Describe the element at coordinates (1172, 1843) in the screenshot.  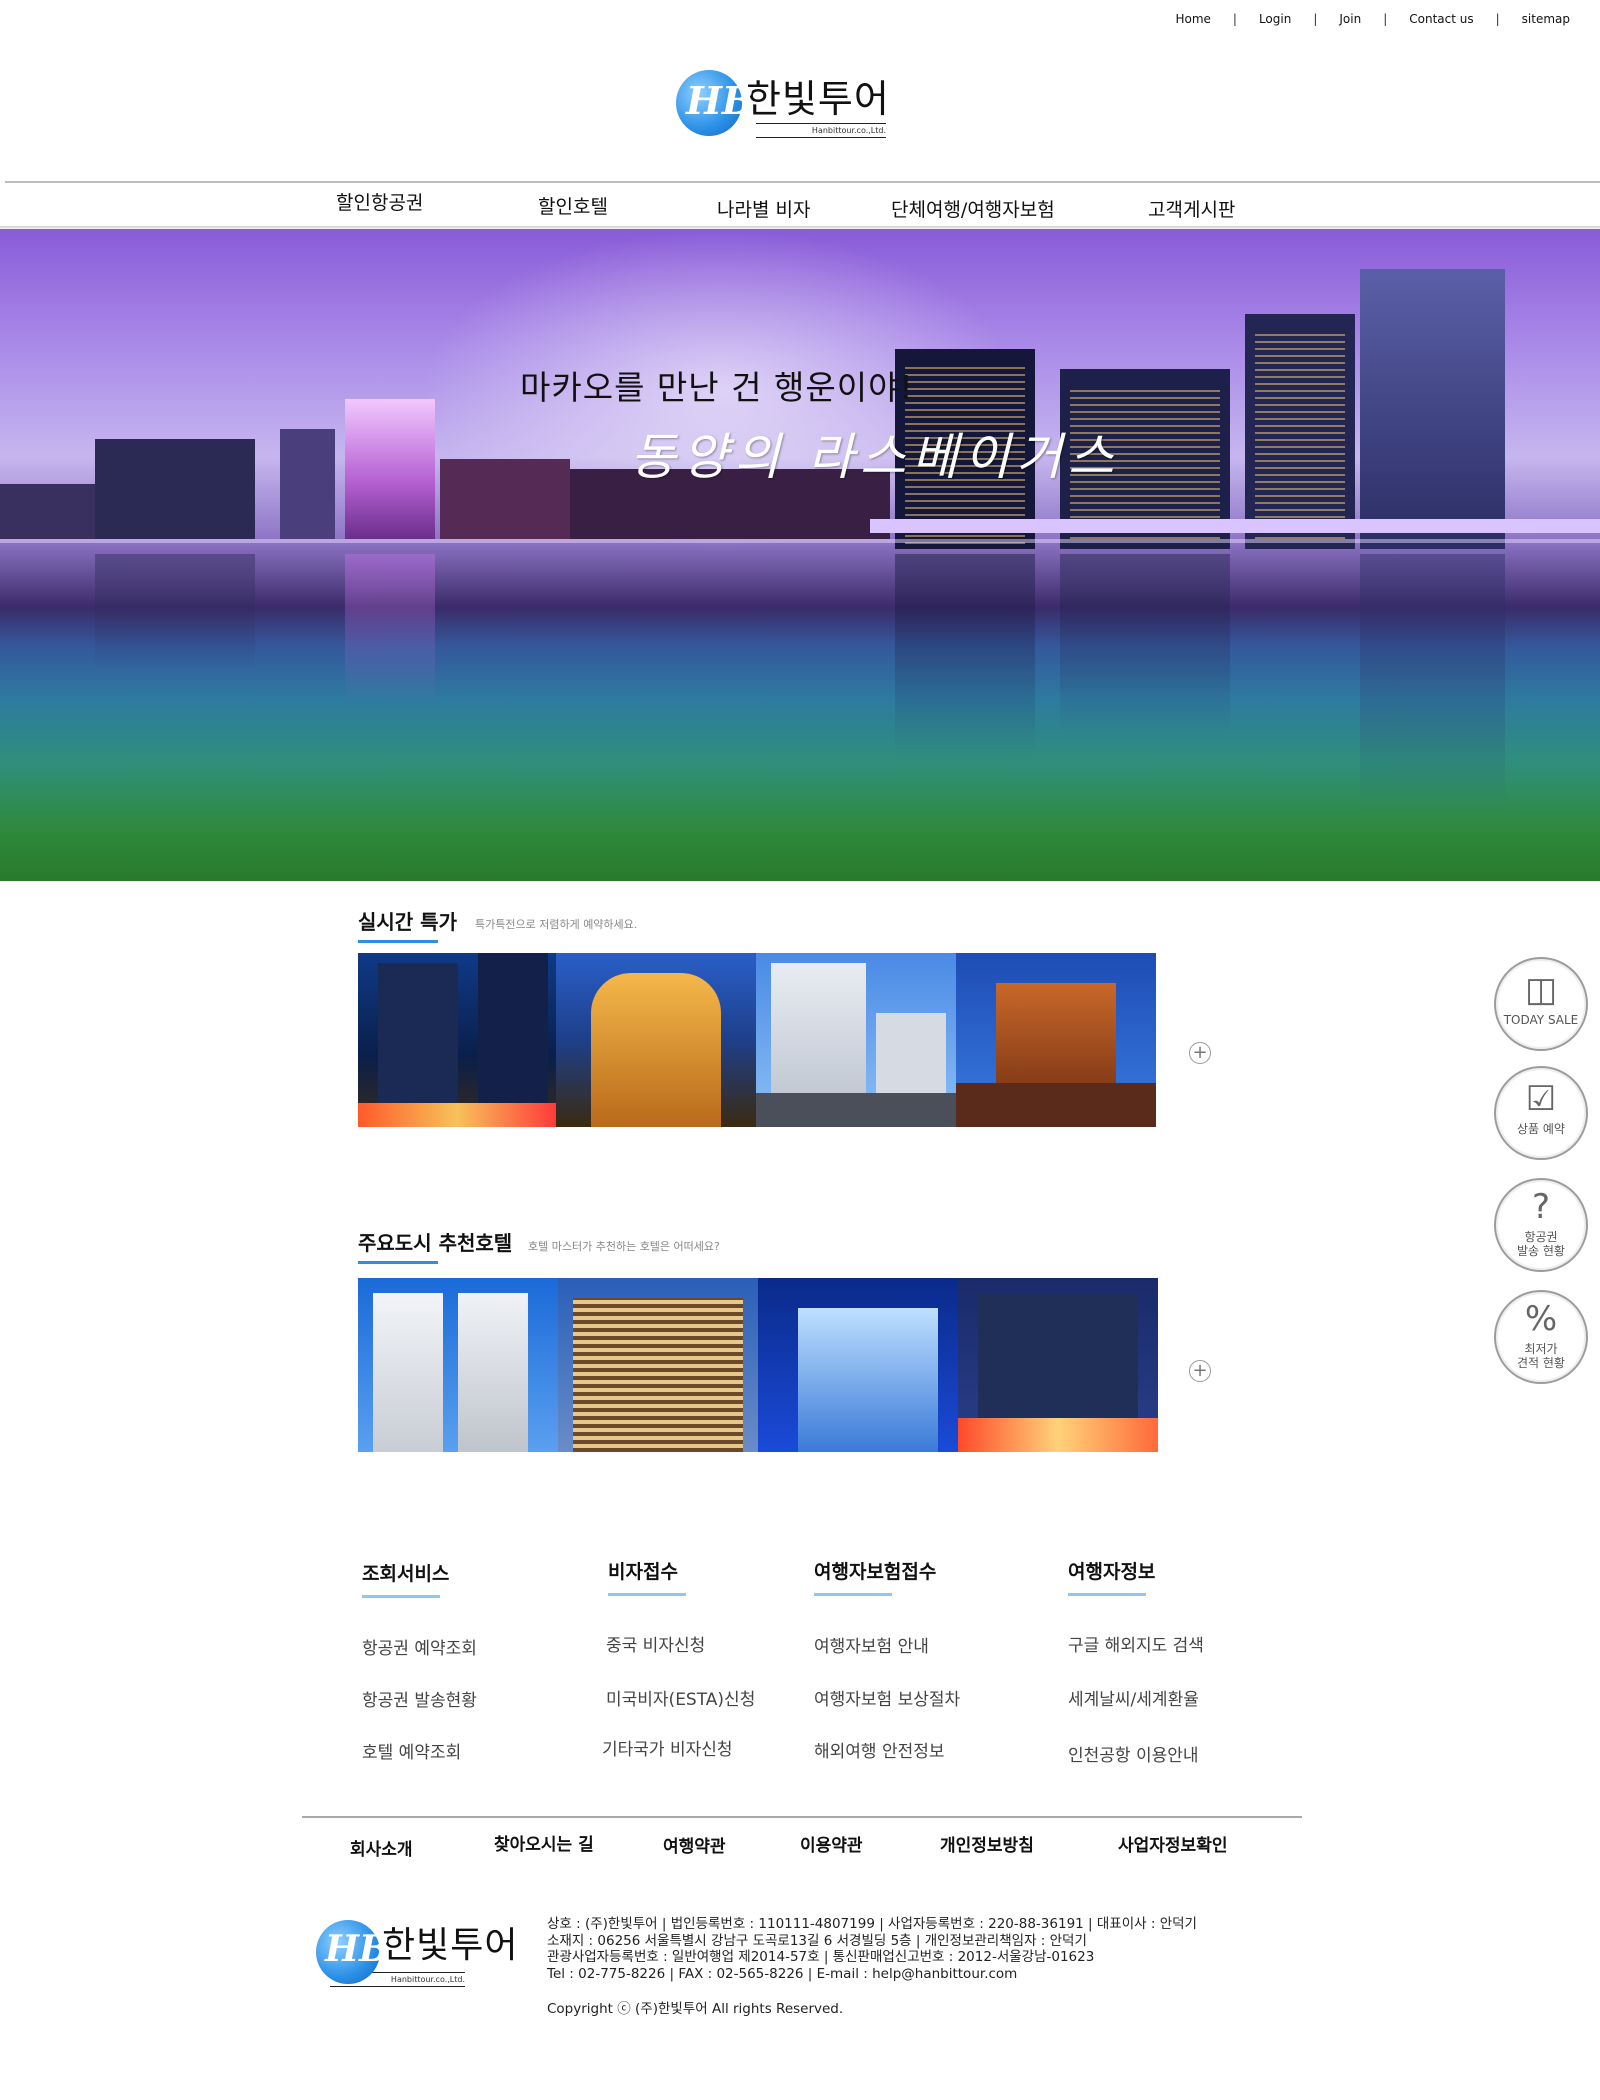
I see `footer-link-business-info: 사업자정보확인` at that location.